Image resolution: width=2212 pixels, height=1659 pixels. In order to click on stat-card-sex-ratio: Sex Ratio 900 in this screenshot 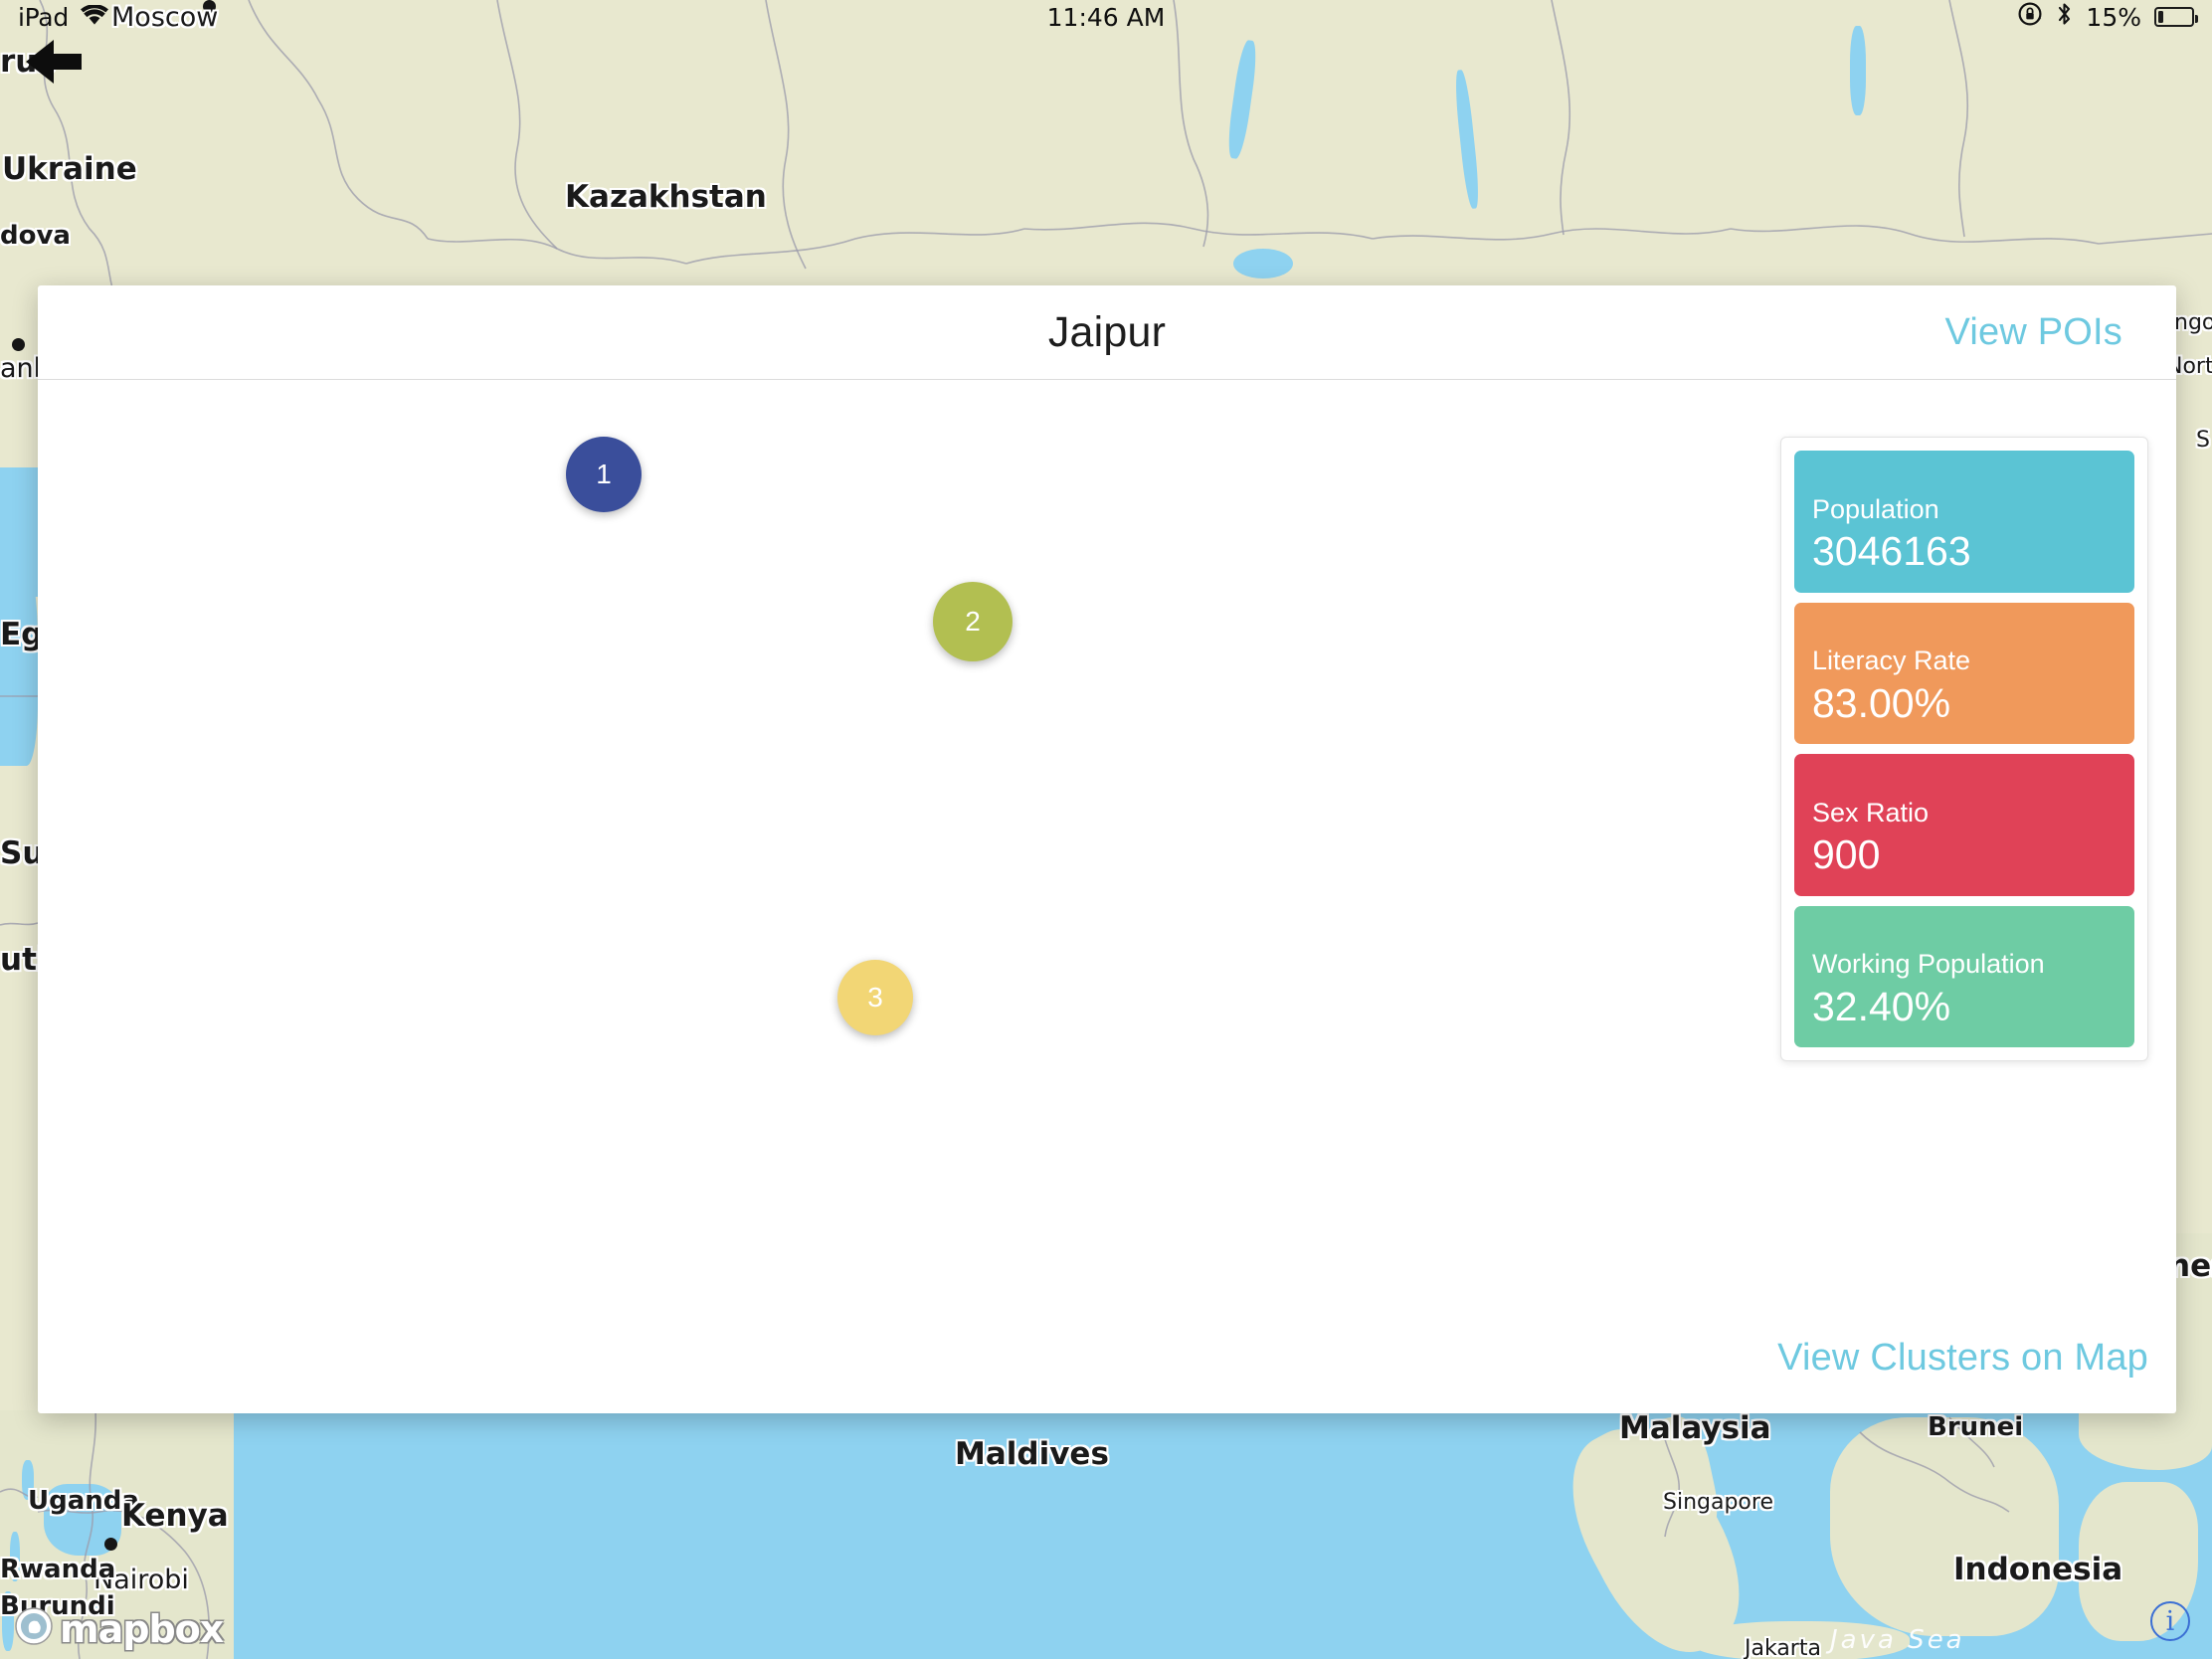, I will do `click(1964, 825)`.